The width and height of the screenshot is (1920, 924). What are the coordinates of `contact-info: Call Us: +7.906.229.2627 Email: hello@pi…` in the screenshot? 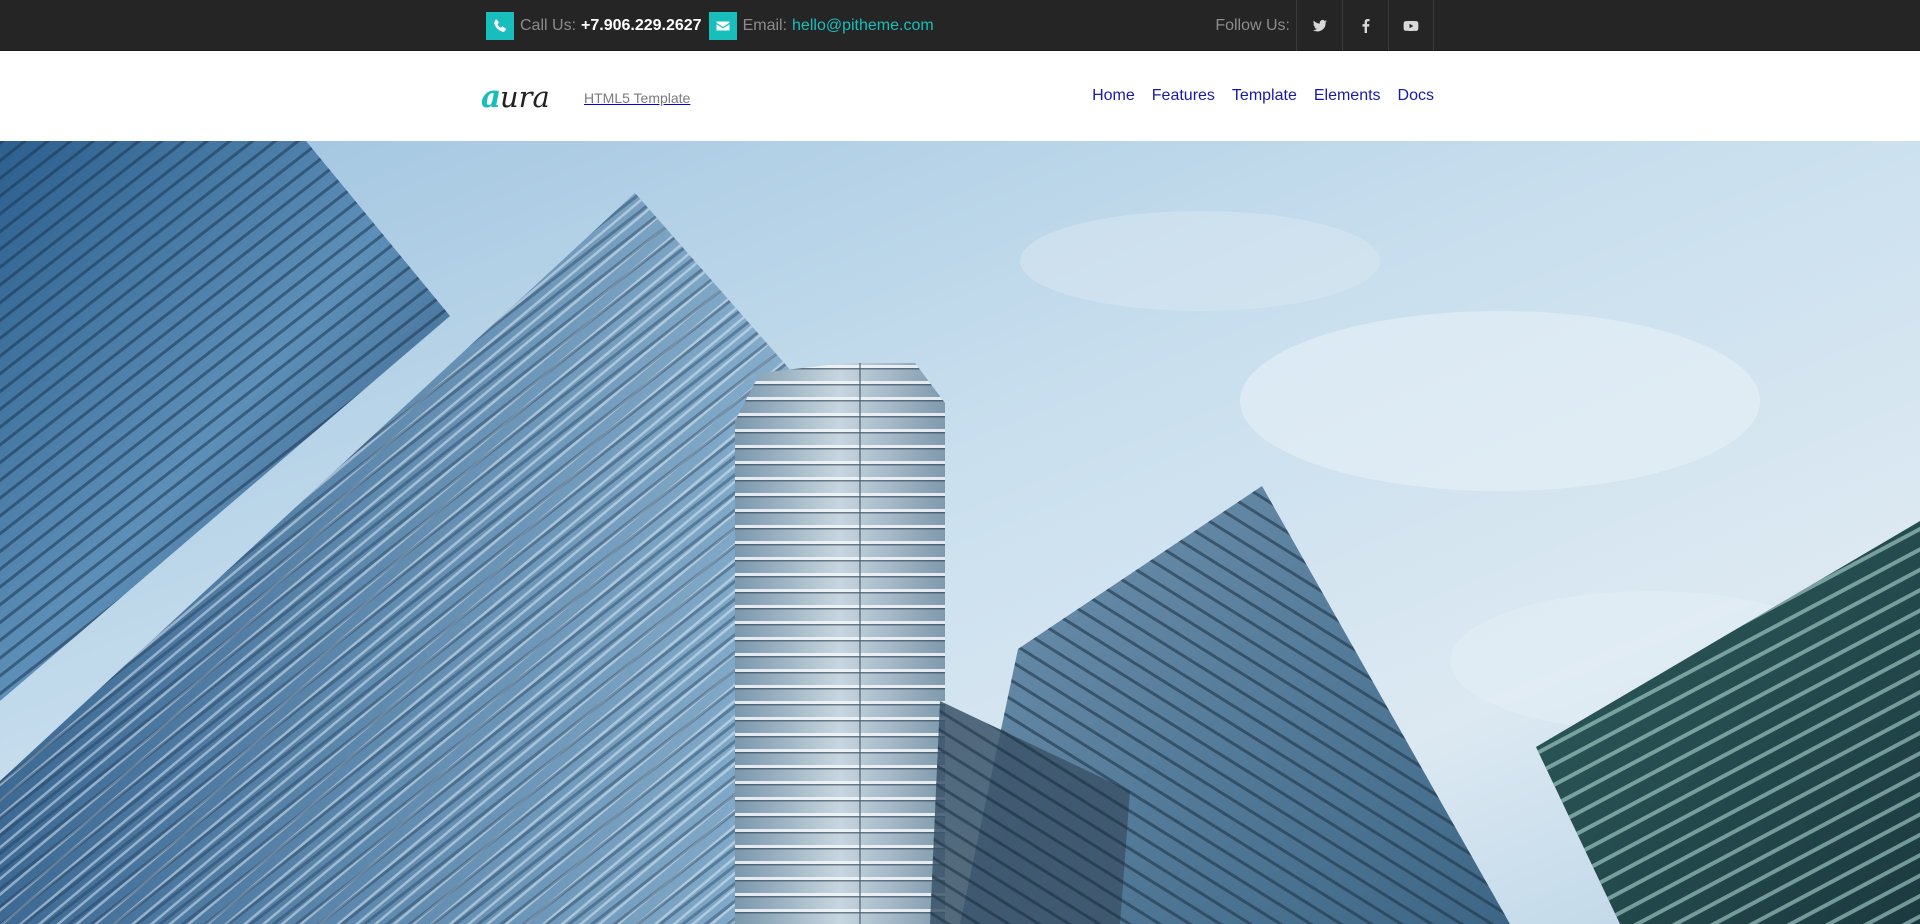 It's located at (710, 25).